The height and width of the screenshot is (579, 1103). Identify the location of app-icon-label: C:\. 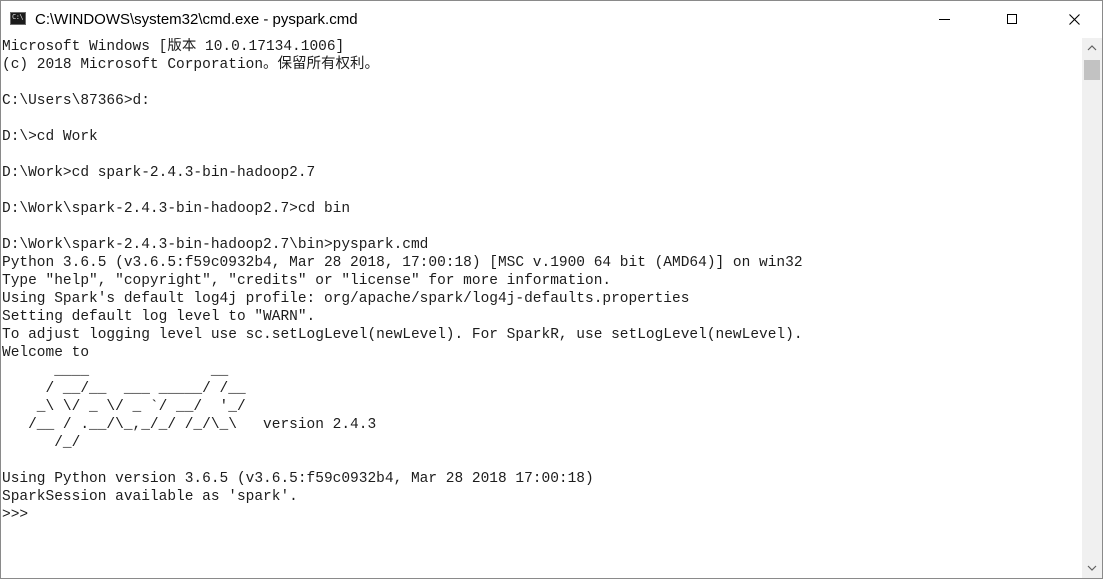
(18, 17).